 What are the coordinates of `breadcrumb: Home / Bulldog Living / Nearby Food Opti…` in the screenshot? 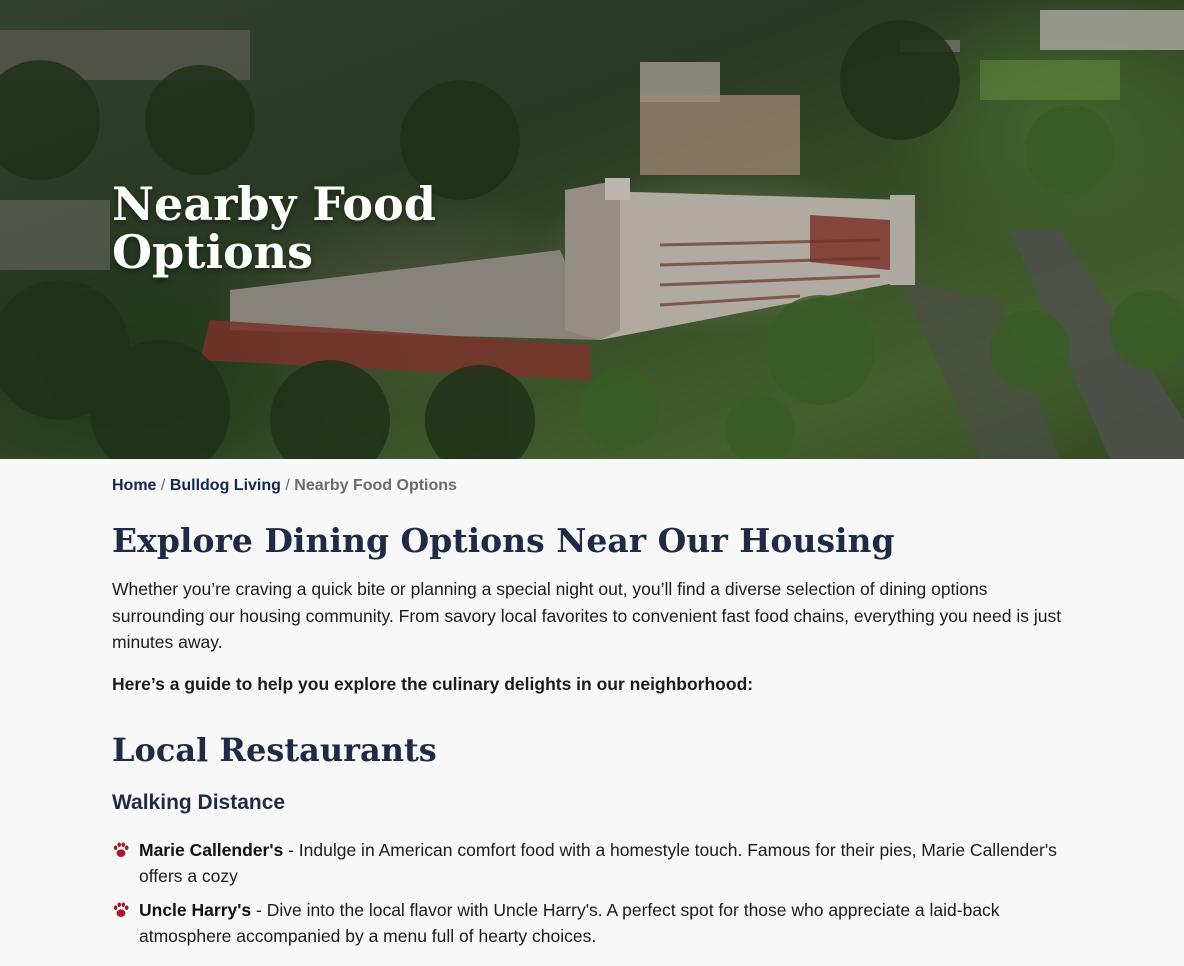 It's located at (592, 486).